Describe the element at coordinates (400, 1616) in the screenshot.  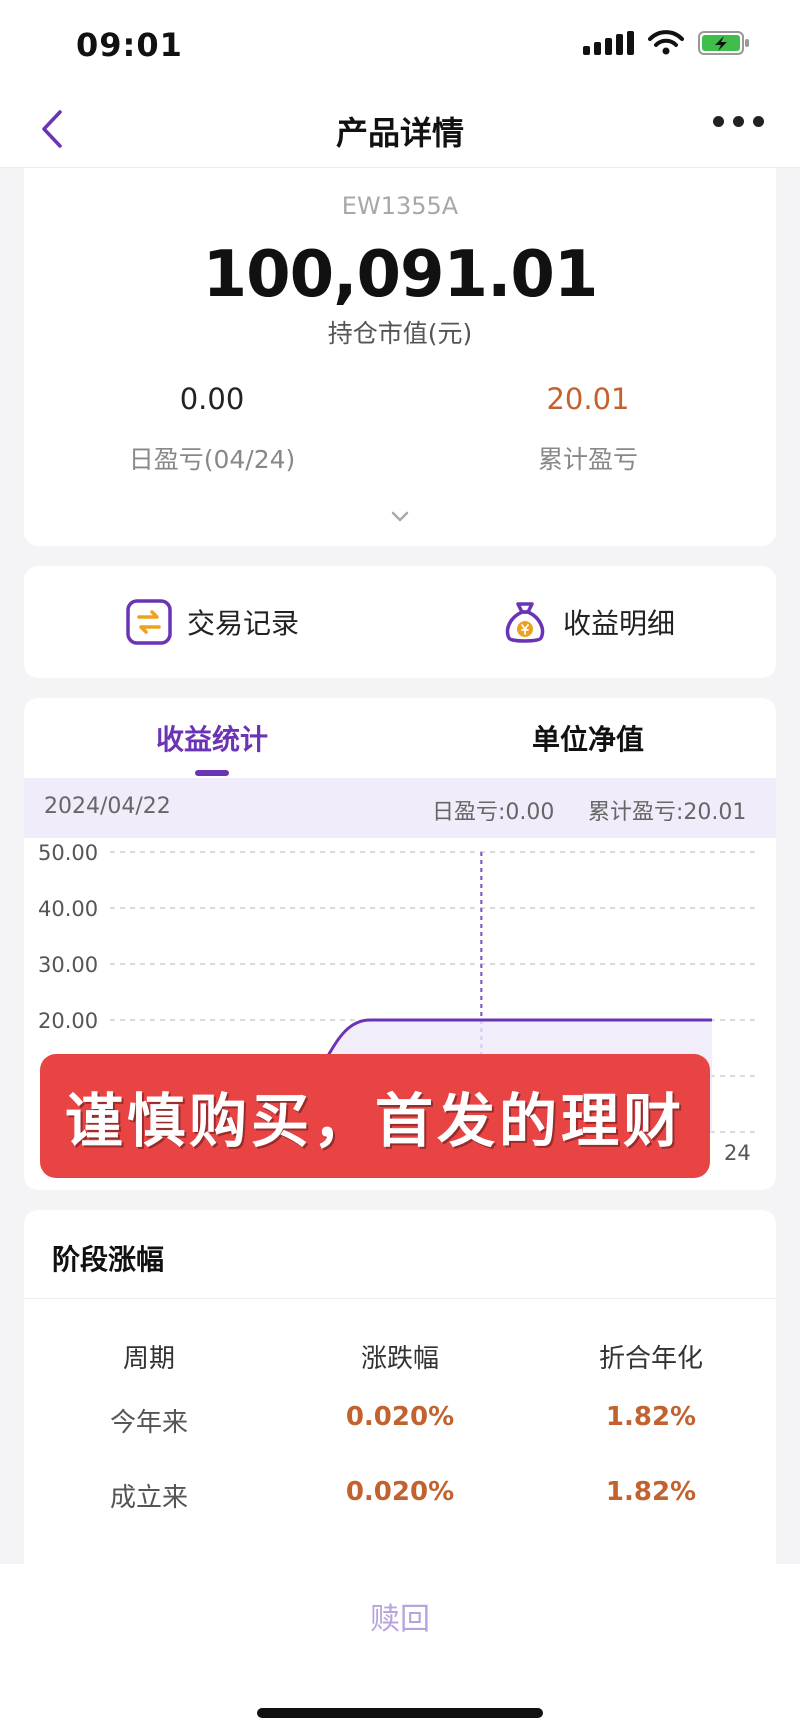
I see `redeem-button: 赎回` at that location.